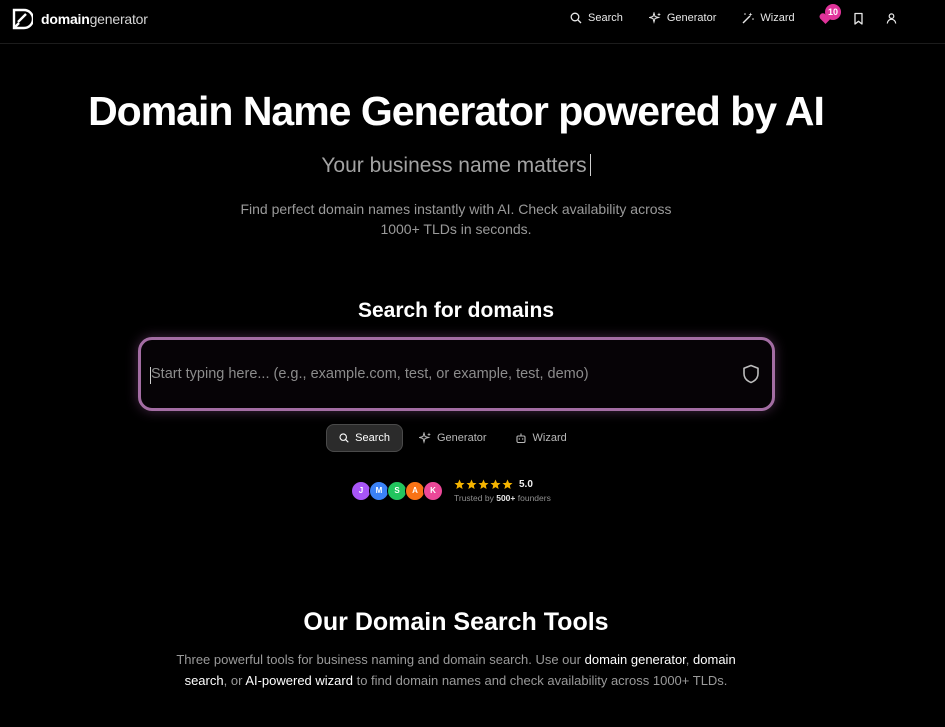 The width and height of the screenshot is (945, 727). Describe the element at coordinates (372, 438) in the screenshot. I see `mode-tab-search-label: Search` at that location.